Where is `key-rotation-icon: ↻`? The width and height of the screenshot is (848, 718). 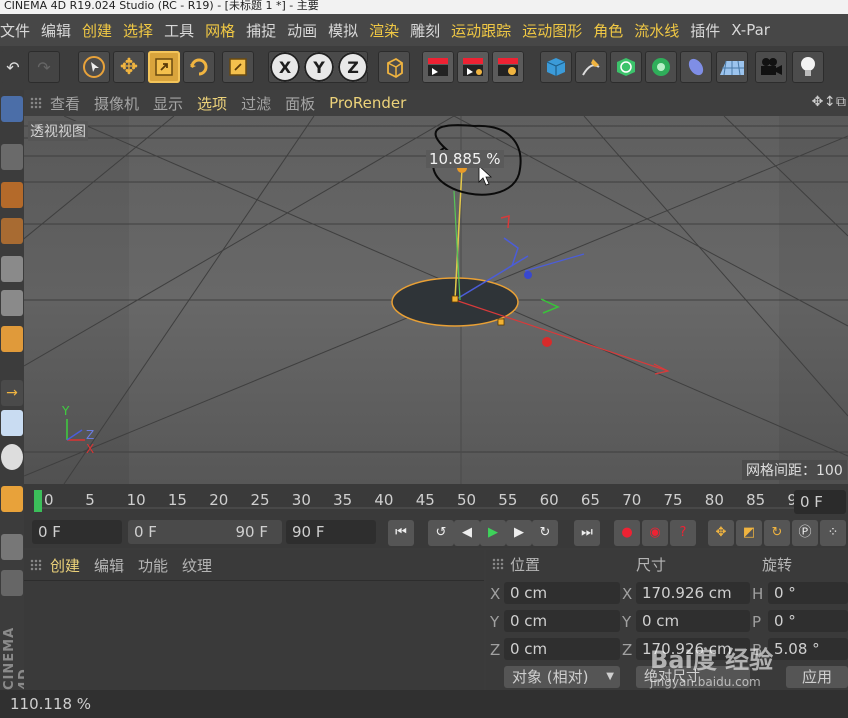 key-rotation-icon: ↻ is located at coordinates (777, 533).